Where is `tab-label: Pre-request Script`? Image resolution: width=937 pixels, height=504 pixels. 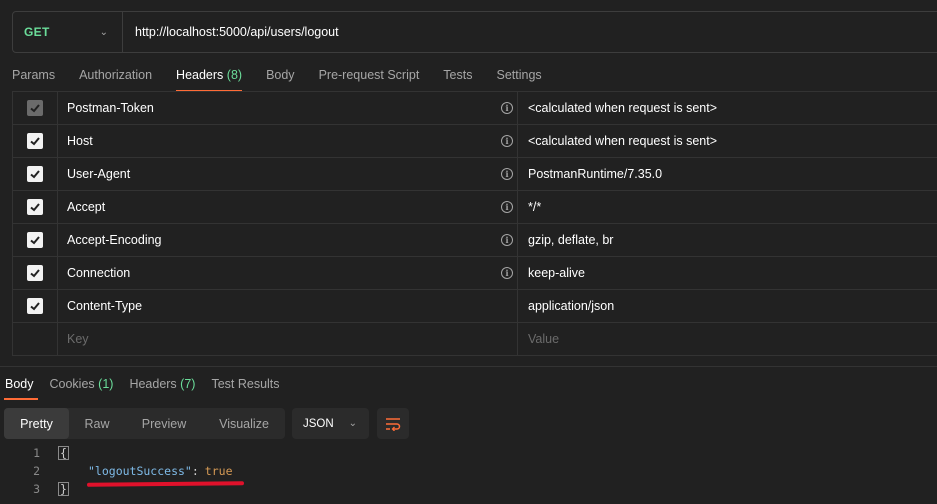 tab-label: Pre-request Script is located at coordinates (369, 75).